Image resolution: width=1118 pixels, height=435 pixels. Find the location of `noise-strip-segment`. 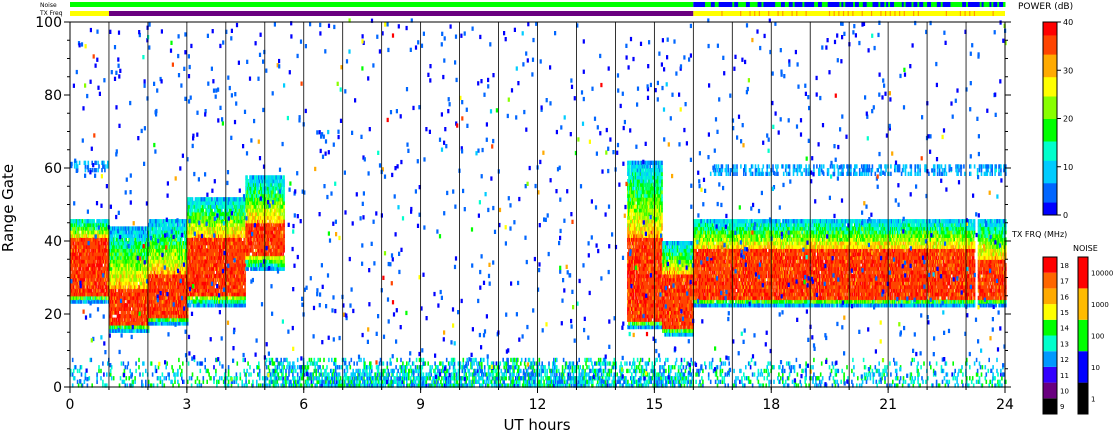

noise-strip-segment is located at coordinates (382, 4).